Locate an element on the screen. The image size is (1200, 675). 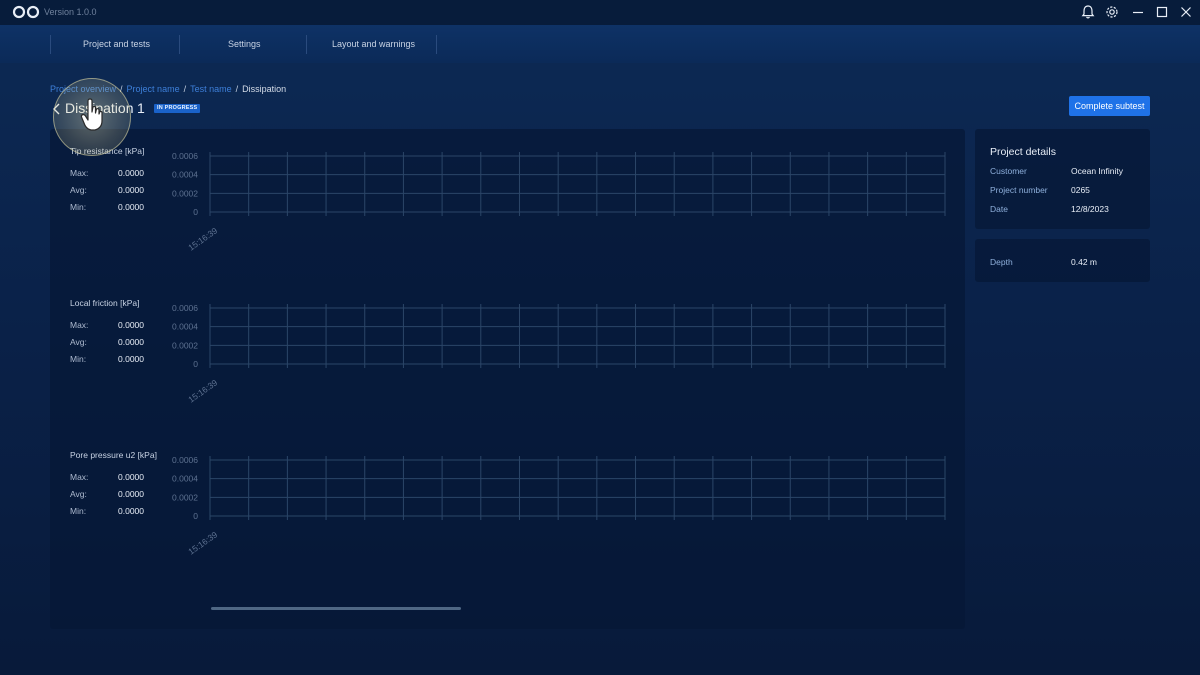
depth-value: 0.42 m is located at coordinates (1084, 262).